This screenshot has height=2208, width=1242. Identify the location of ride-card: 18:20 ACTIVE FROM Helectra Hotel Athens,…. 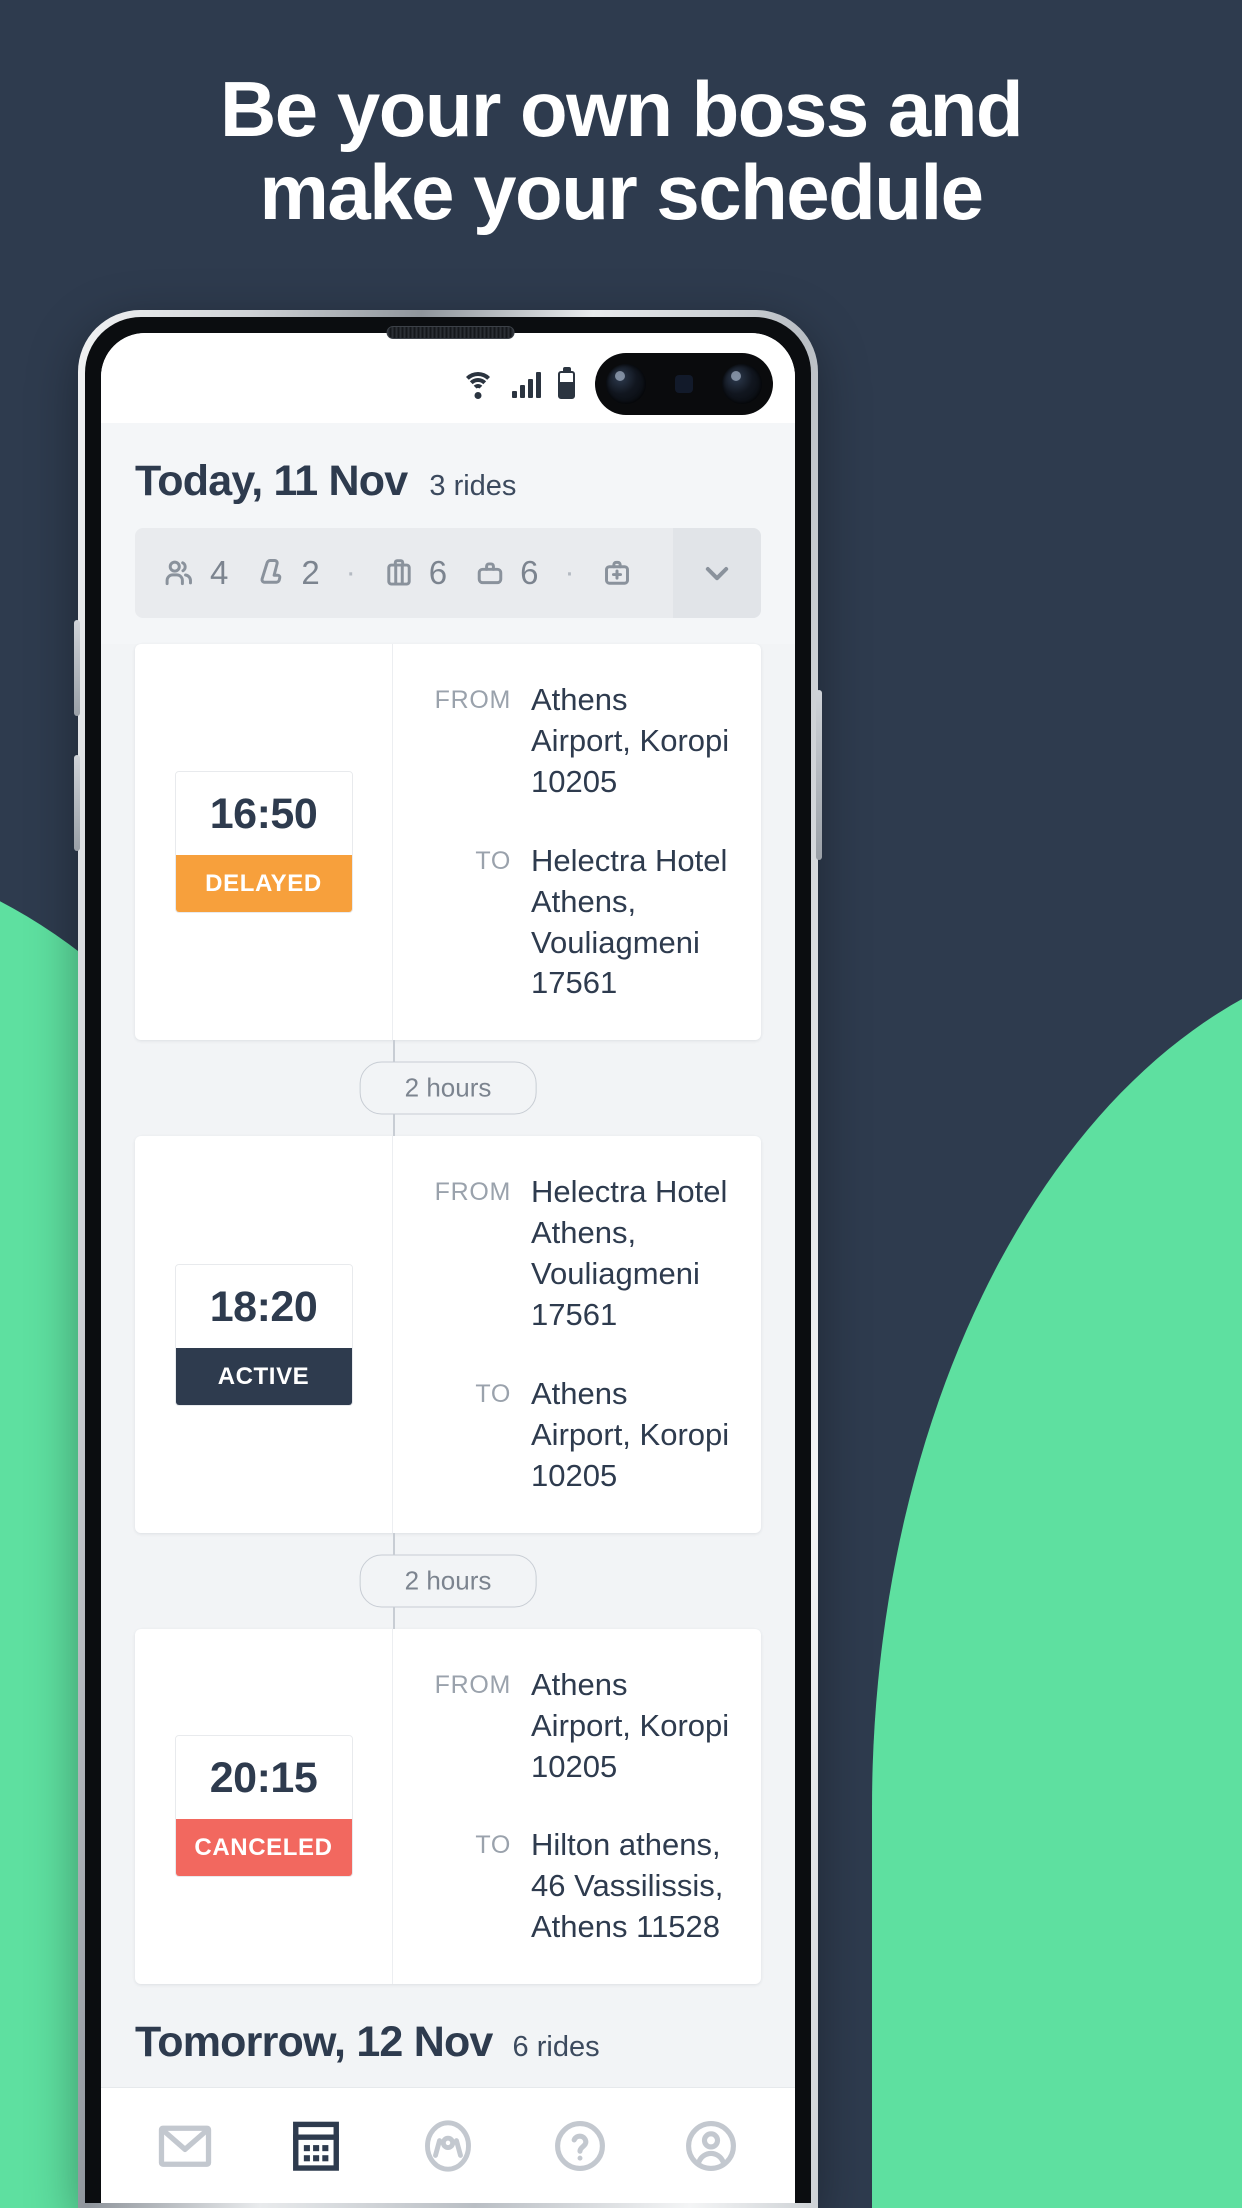
(448, 1334).